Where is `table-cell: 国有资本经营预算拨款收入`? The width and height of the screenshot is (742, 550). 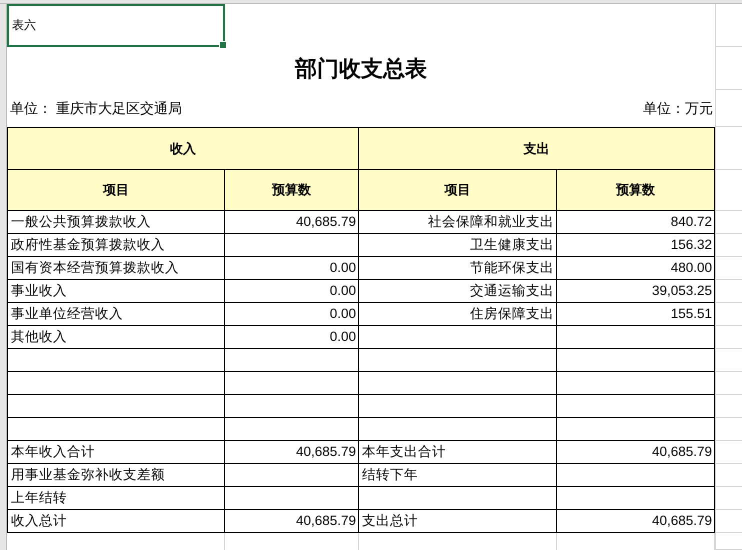
table-cell: 国有资本经营预算拨款收入 is located at coordinates (116, 268).